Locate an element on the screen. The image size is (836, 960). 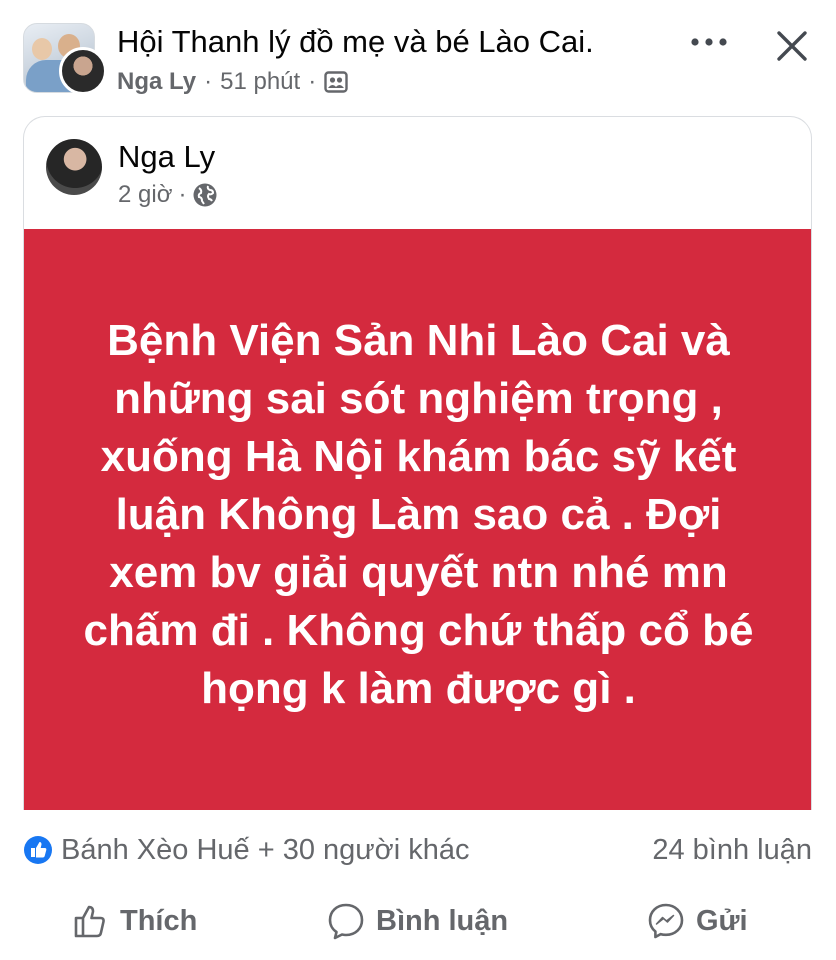
post-actions: Thích Bình luận Gửi is located at coordinates (418, 921).